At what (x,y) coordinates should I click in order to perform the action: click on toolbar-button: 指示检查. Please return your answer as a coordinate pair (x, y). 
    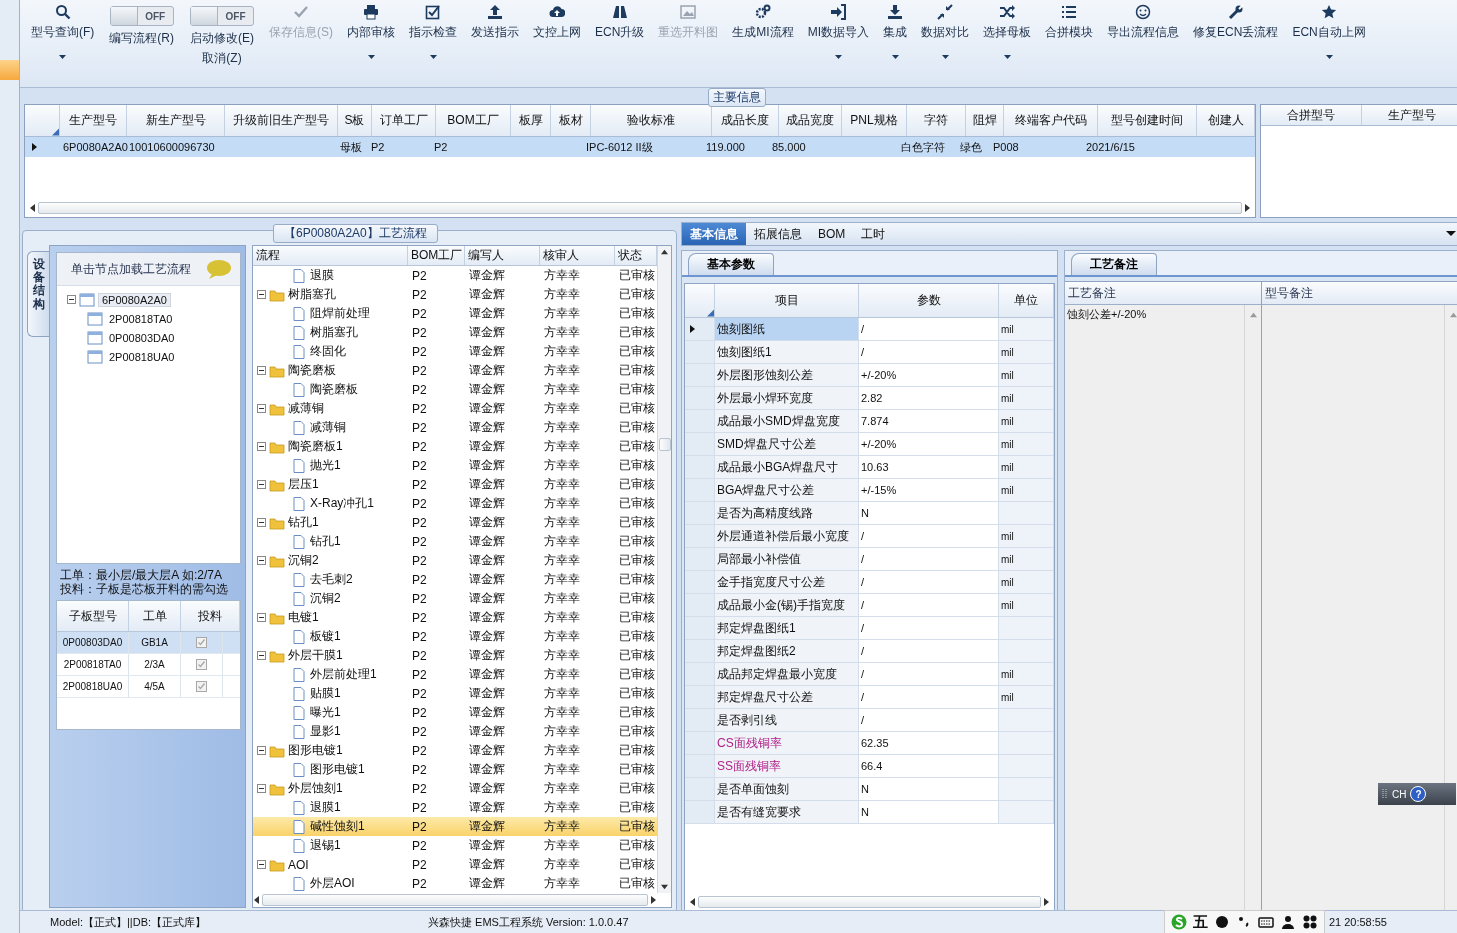
    Looking at the image, I should click on (433, 40).